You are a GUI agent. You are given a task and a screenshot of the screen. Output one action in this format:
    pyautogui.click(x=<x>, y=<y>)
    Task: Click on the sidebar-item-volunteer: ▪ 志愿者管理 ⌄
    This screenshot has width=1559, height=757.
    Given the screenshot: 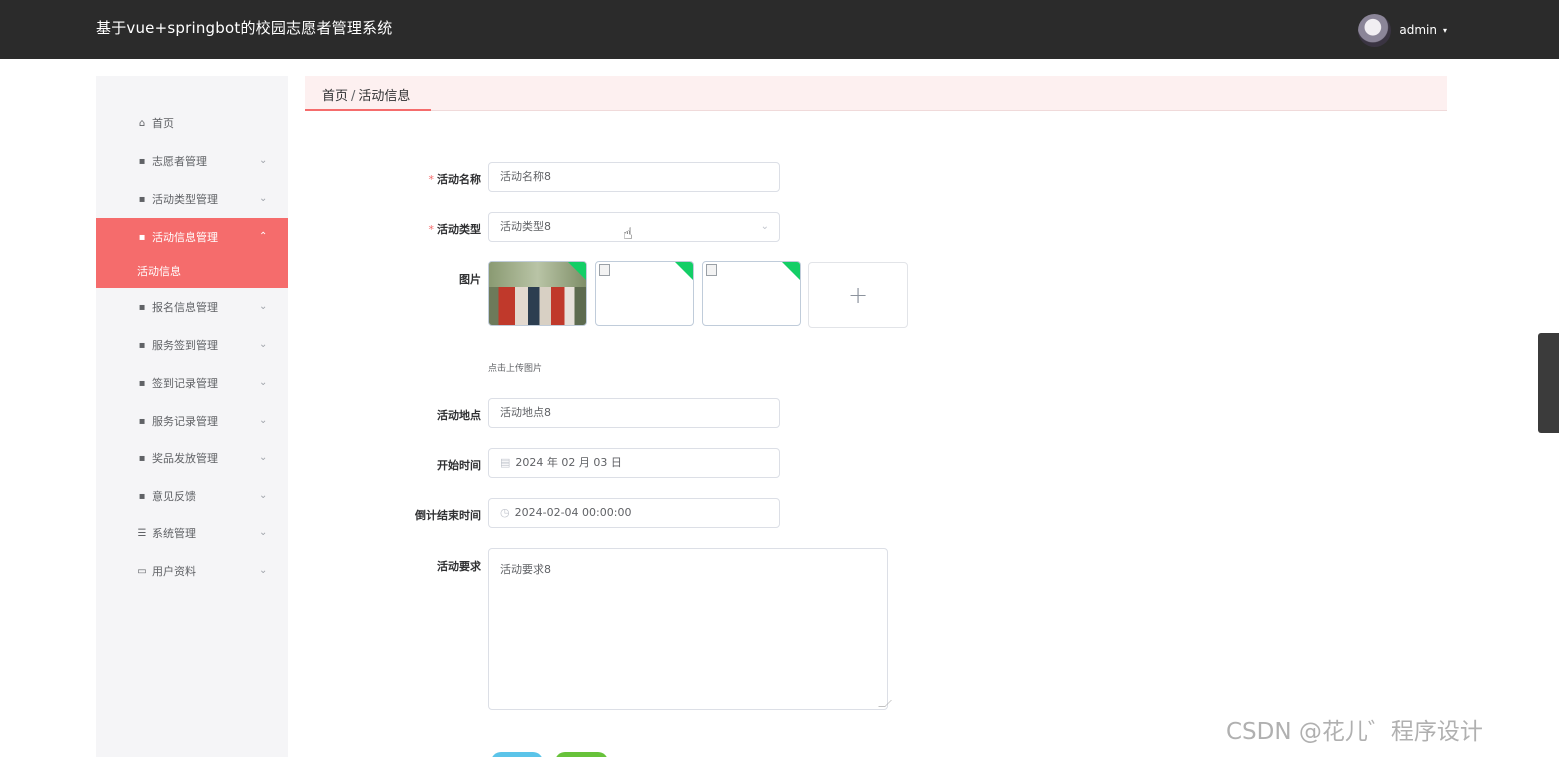 What is the action you would take?
    pyautogui.click(x=192, y=161)
    